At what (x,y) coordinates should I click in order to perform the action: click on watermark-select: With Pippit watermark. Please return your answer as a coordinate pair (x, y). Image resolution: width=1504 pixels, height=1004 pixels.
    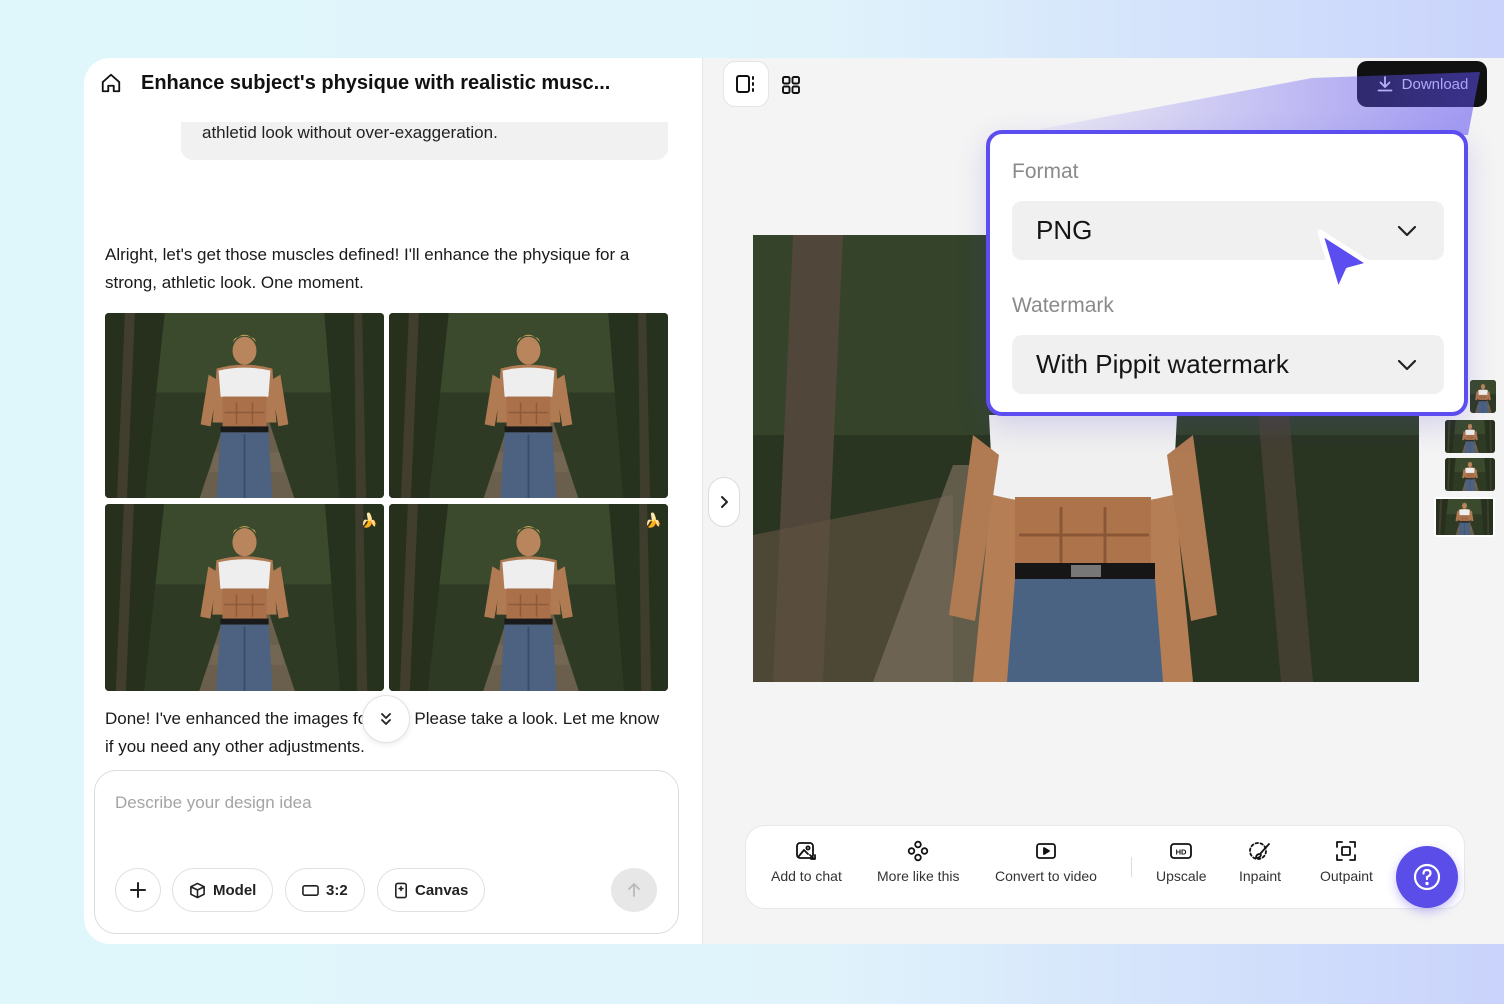
    Looking at the image, I should click on (1228, 364).